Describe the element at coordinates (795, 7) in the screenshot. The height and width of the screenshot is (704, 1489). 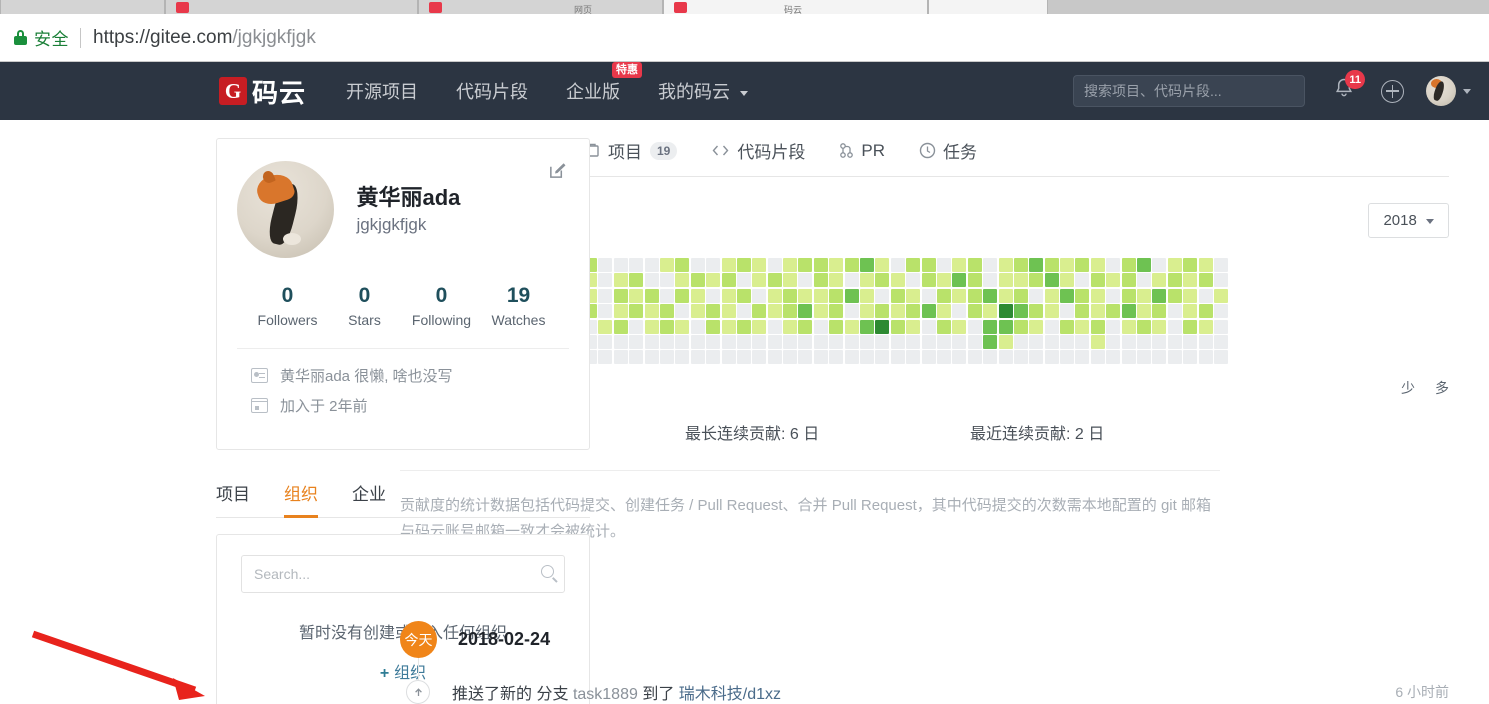
I see `browser-tab-active: 码云` at that location.